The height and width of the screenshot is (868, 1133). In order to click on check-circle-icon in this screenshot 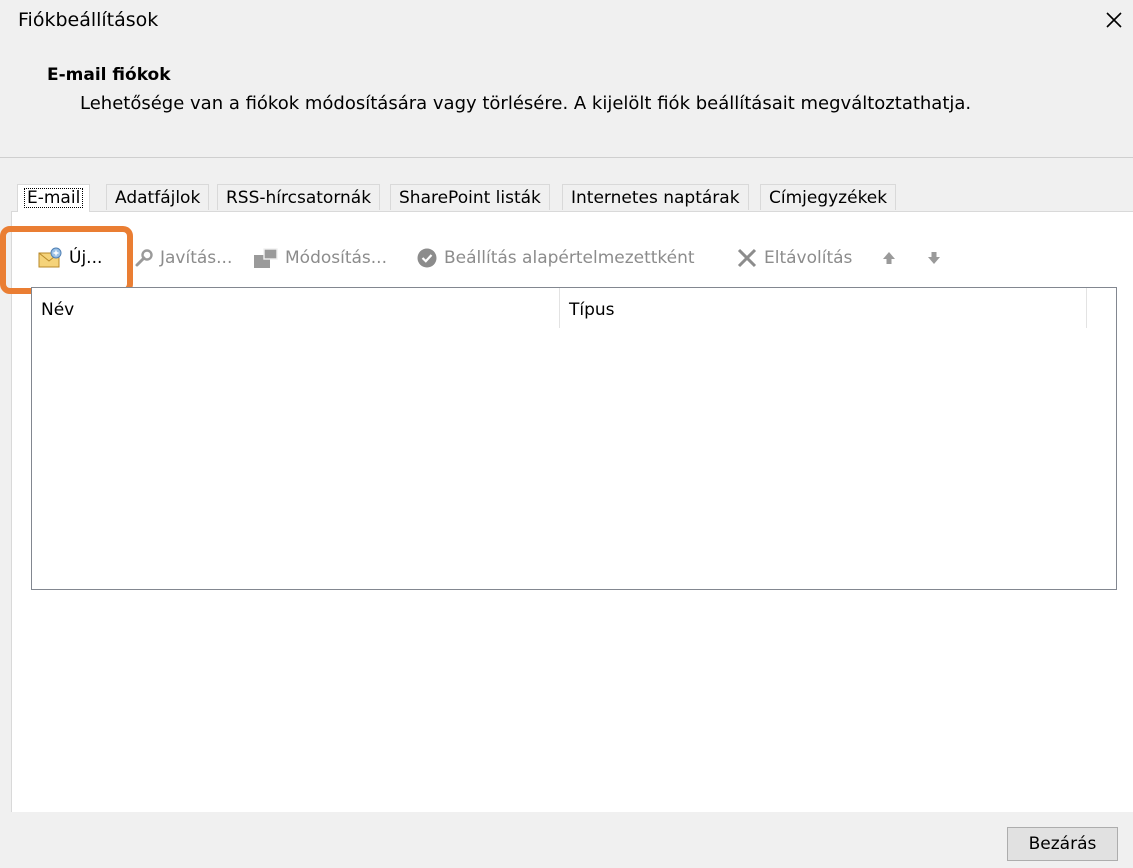, I will do `click(427, 258)`.